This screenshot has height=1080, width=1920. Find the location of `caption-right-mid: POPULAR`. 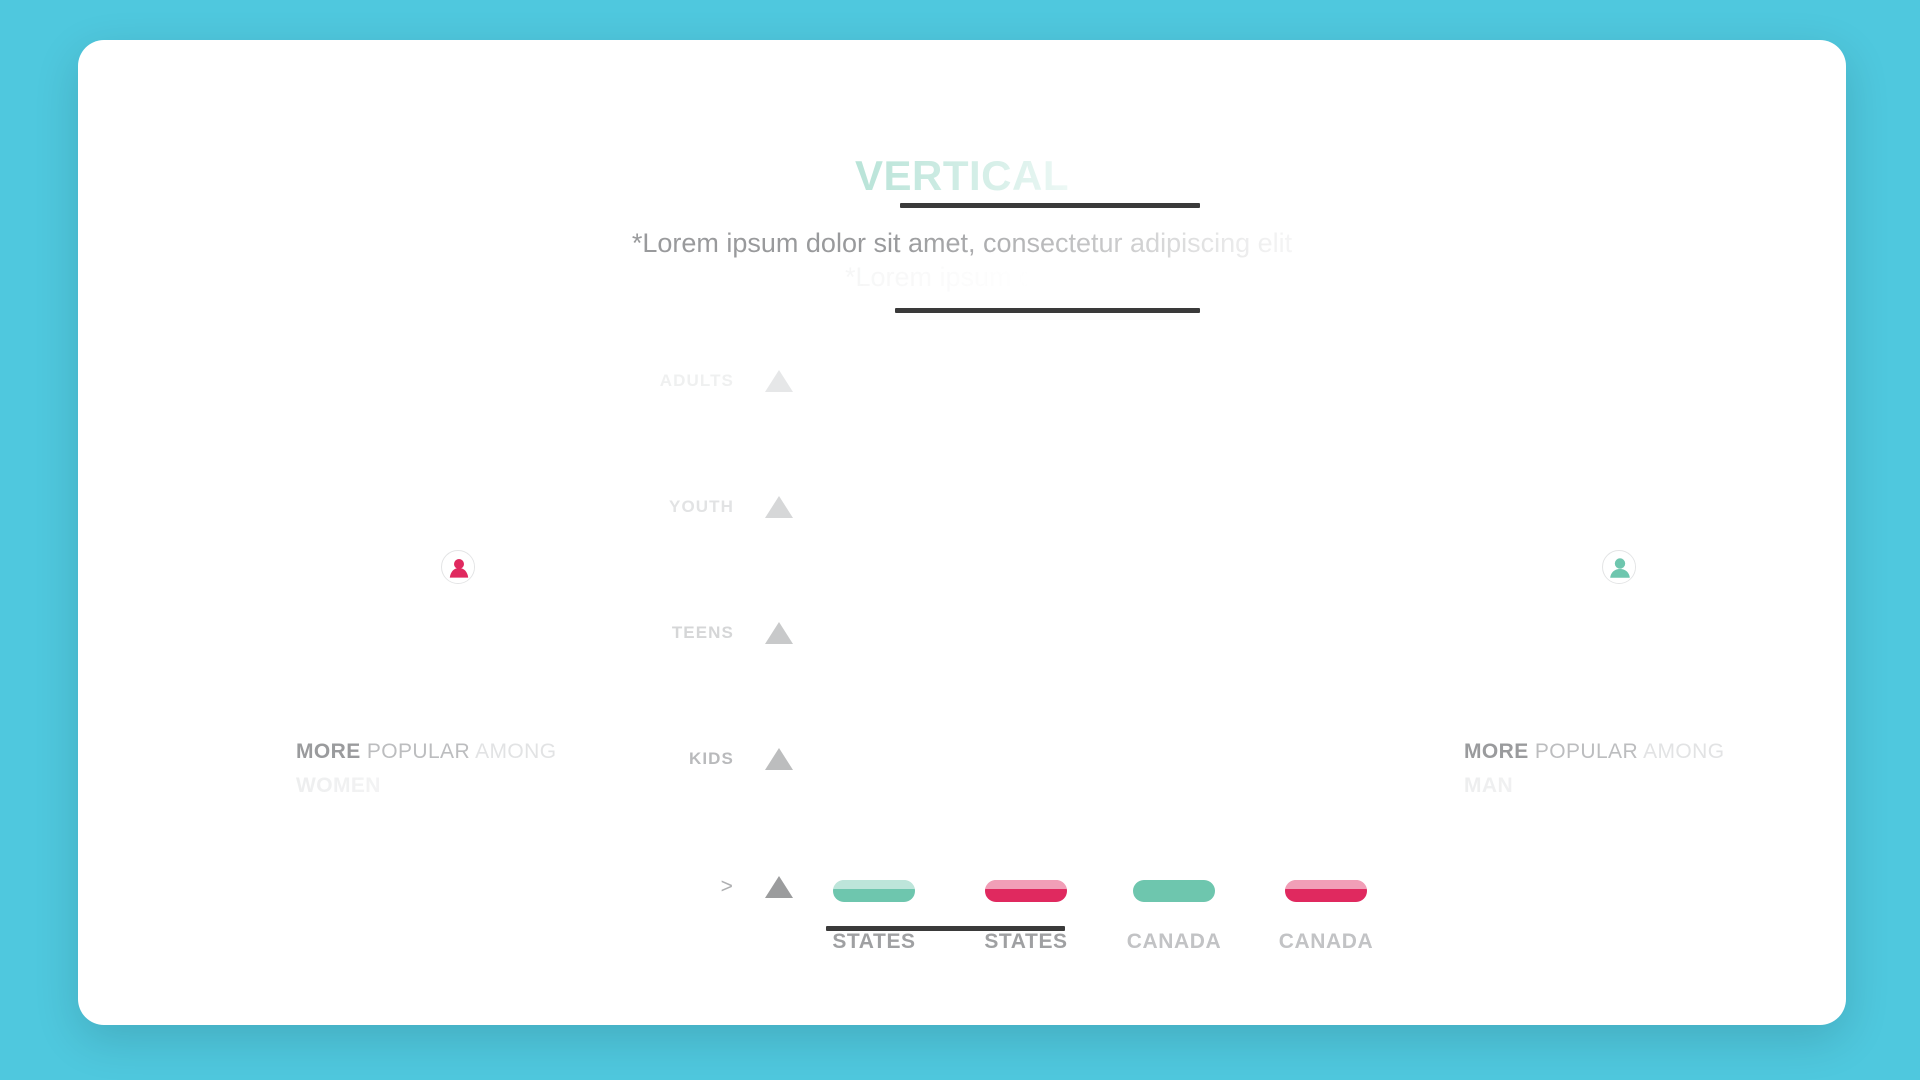

caption-right-mid: POPULAR is located at coordinates (1583, 751).